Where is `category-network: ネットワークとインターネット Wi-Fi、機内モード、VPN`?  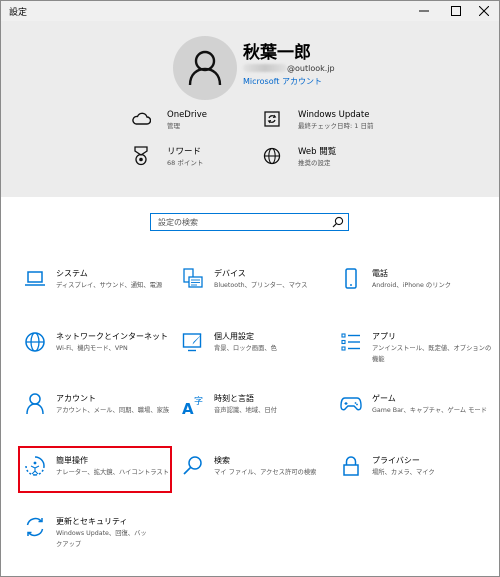 category-network: ネットワークとインターネット Wi-Fi、機内モード、VPN is located at coordinates (100, 342).